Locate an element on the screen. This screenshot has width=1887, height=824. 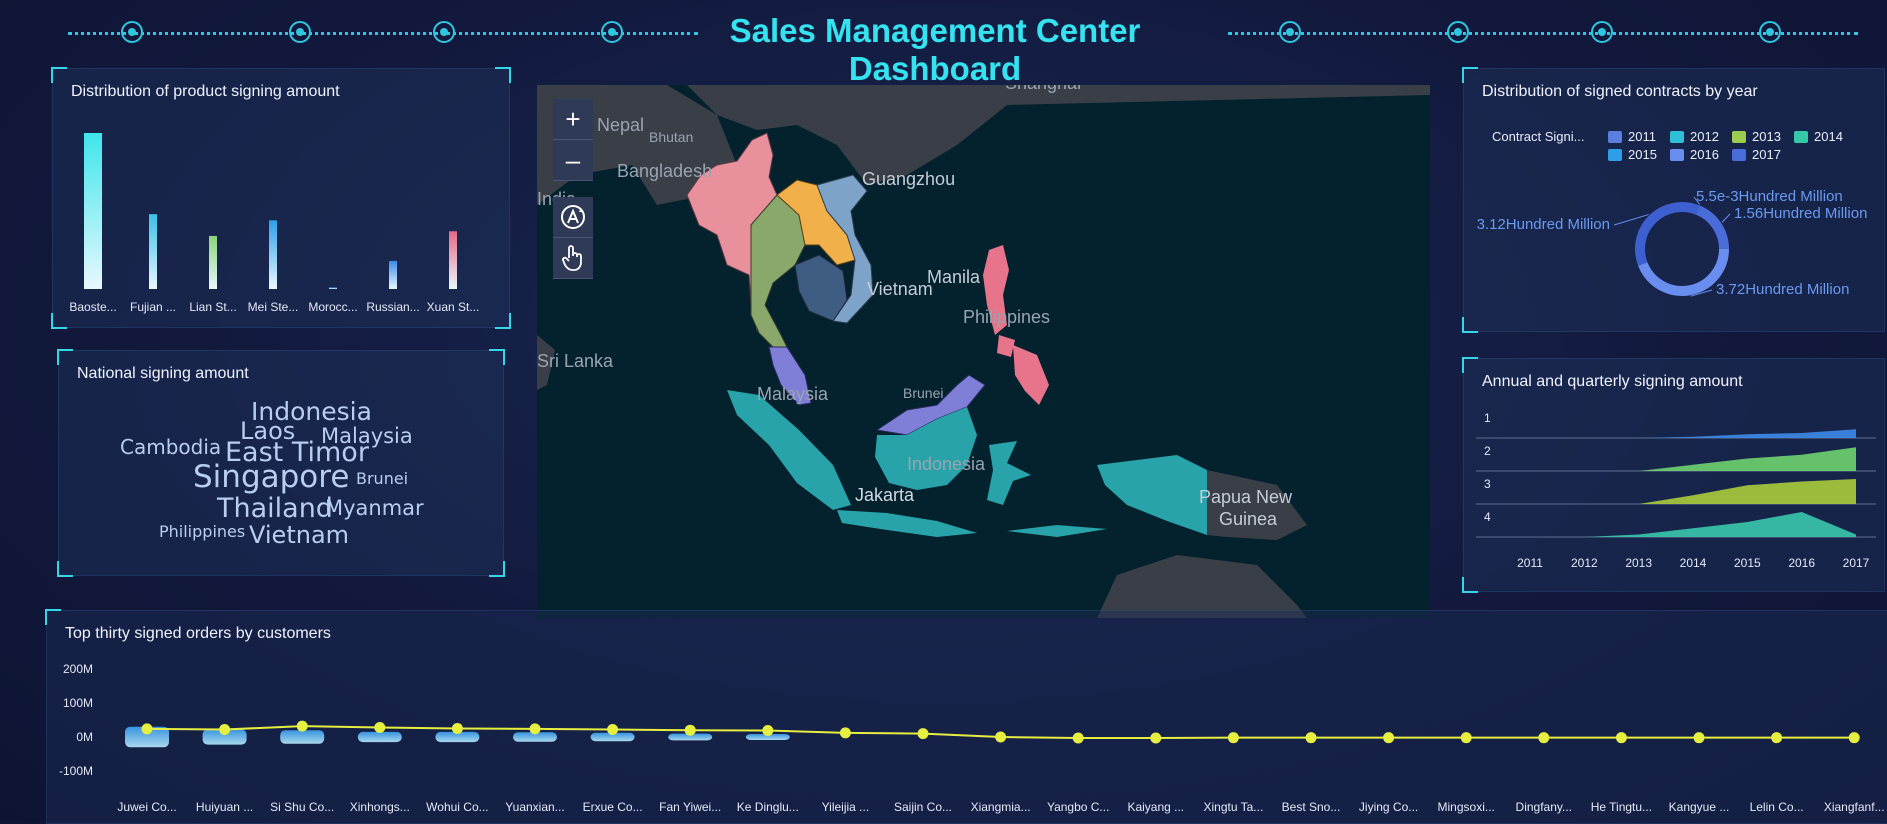
zoom-in-button: + is located at coordinates (573, 119).